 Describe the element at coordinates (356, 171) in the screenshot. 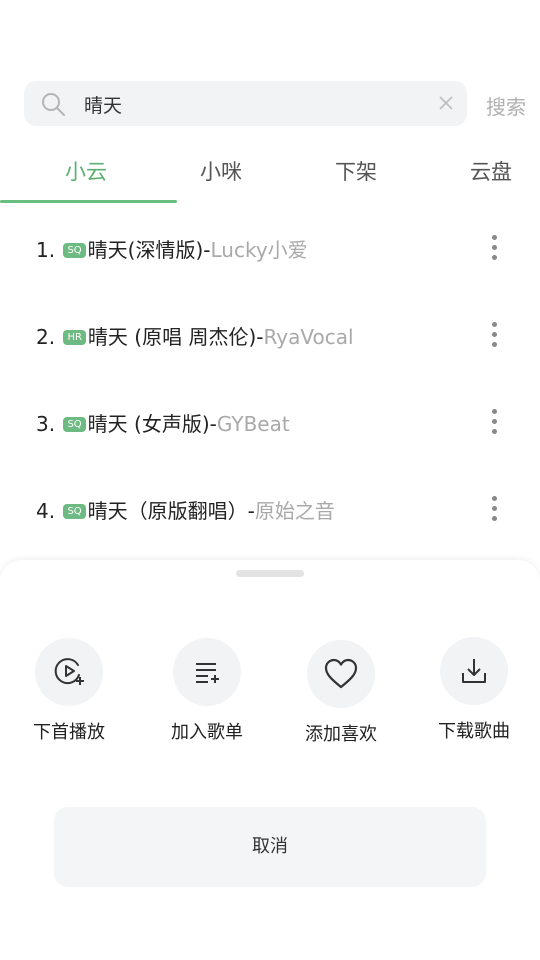

I see `tab-xiajia: 下架` at that location.